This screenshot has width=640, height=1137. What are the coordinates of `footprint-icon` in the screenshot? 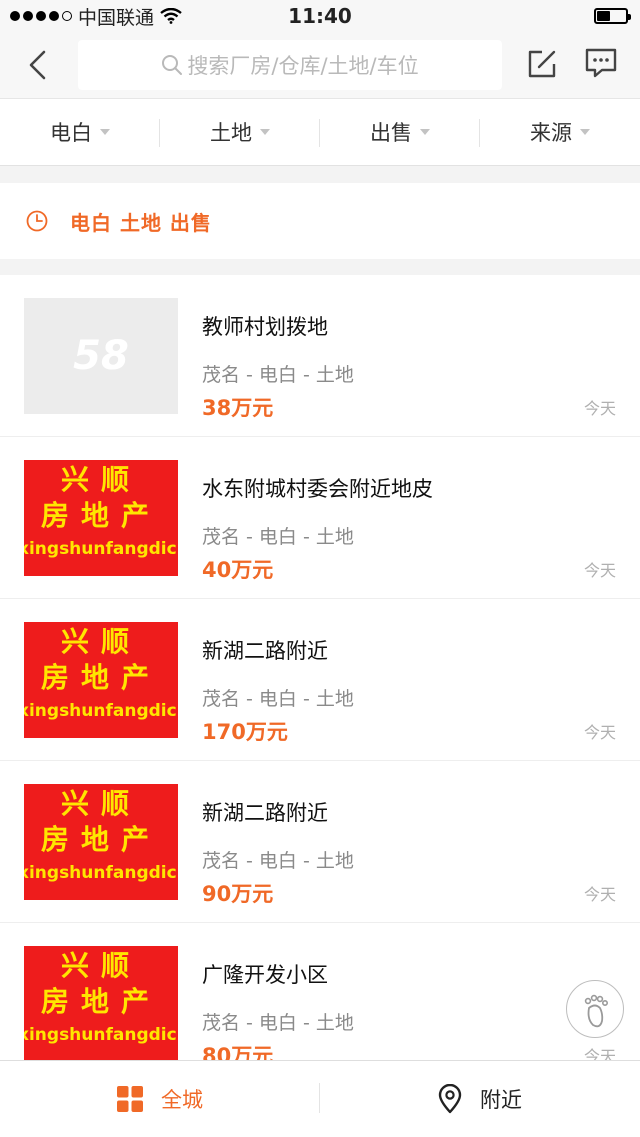 It's located at (596, 1011).